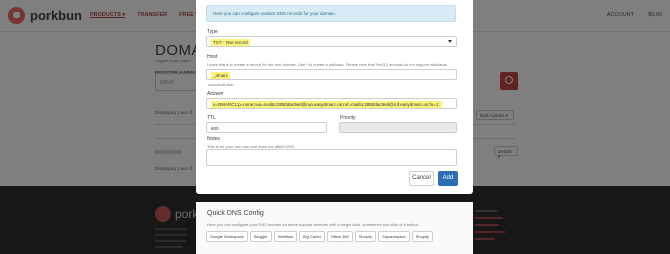 This screenshot has width=670, height=254. I want to click on quick-dns-squarespace-button: Squarespace, so click(394, 236).